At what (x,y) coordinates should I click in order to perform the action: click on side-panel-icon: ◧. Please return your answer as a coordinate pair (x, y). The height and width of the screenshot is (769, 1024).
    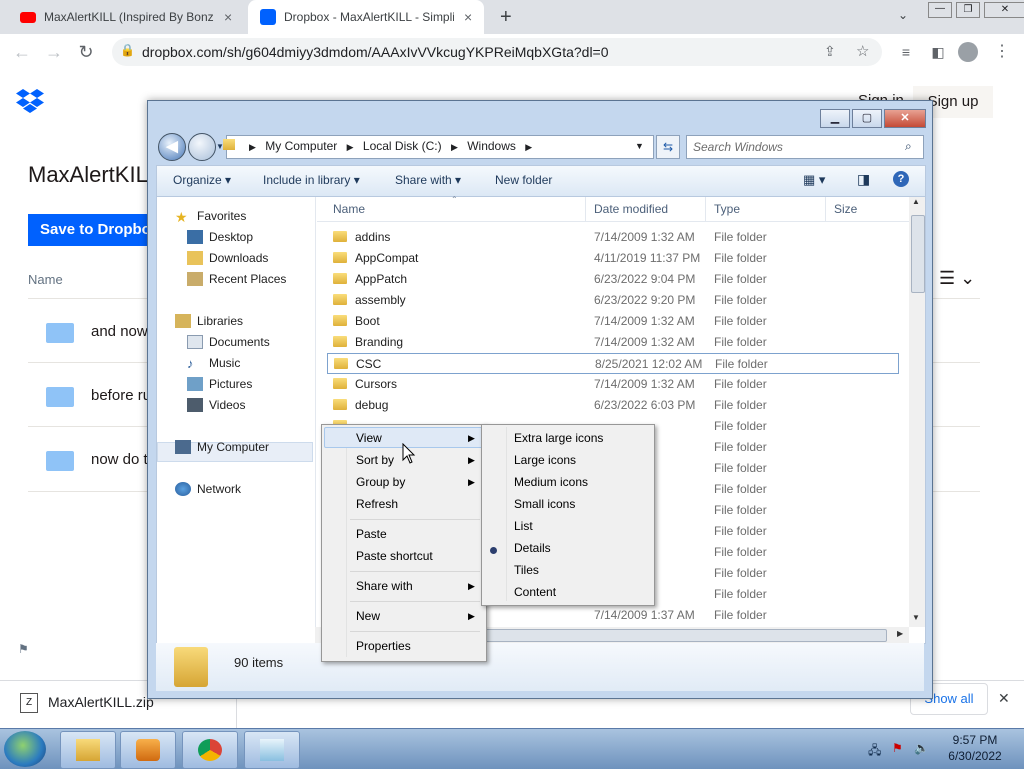
    Looking at the image, I should click on (938, 52).